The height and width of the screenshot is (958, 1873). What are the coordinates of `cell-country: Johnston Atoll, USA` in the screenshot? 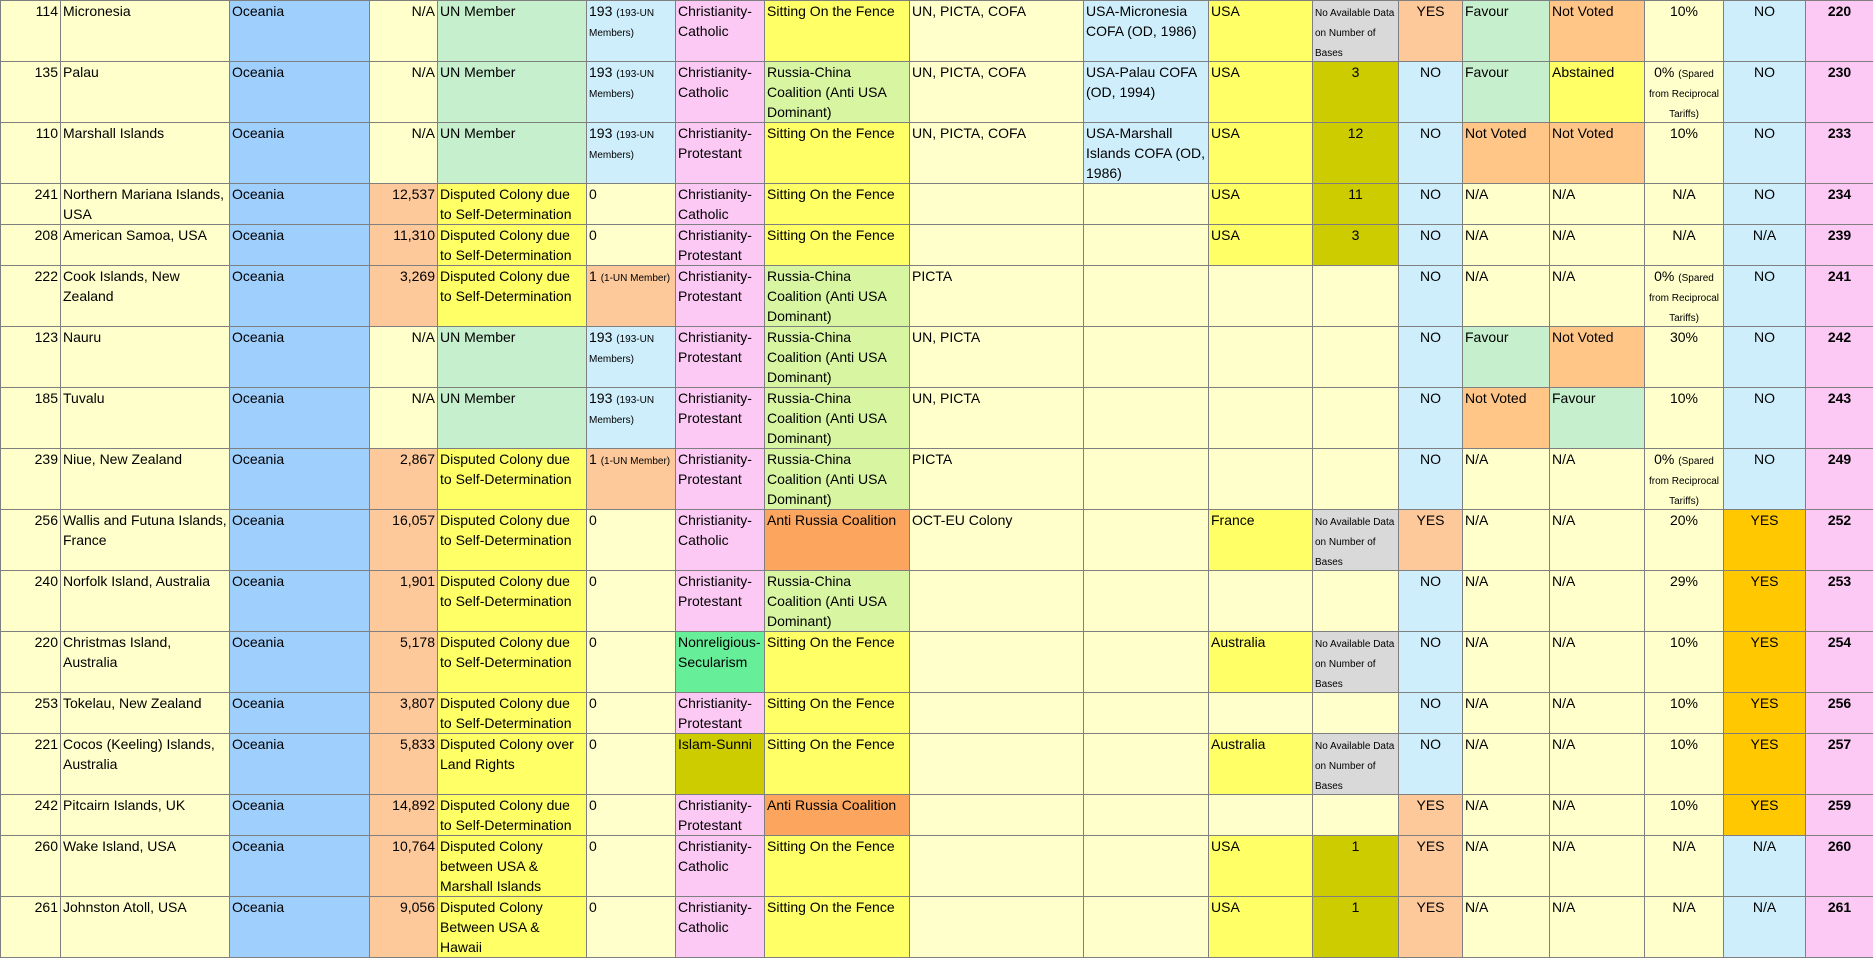 It's located at (145, 927).